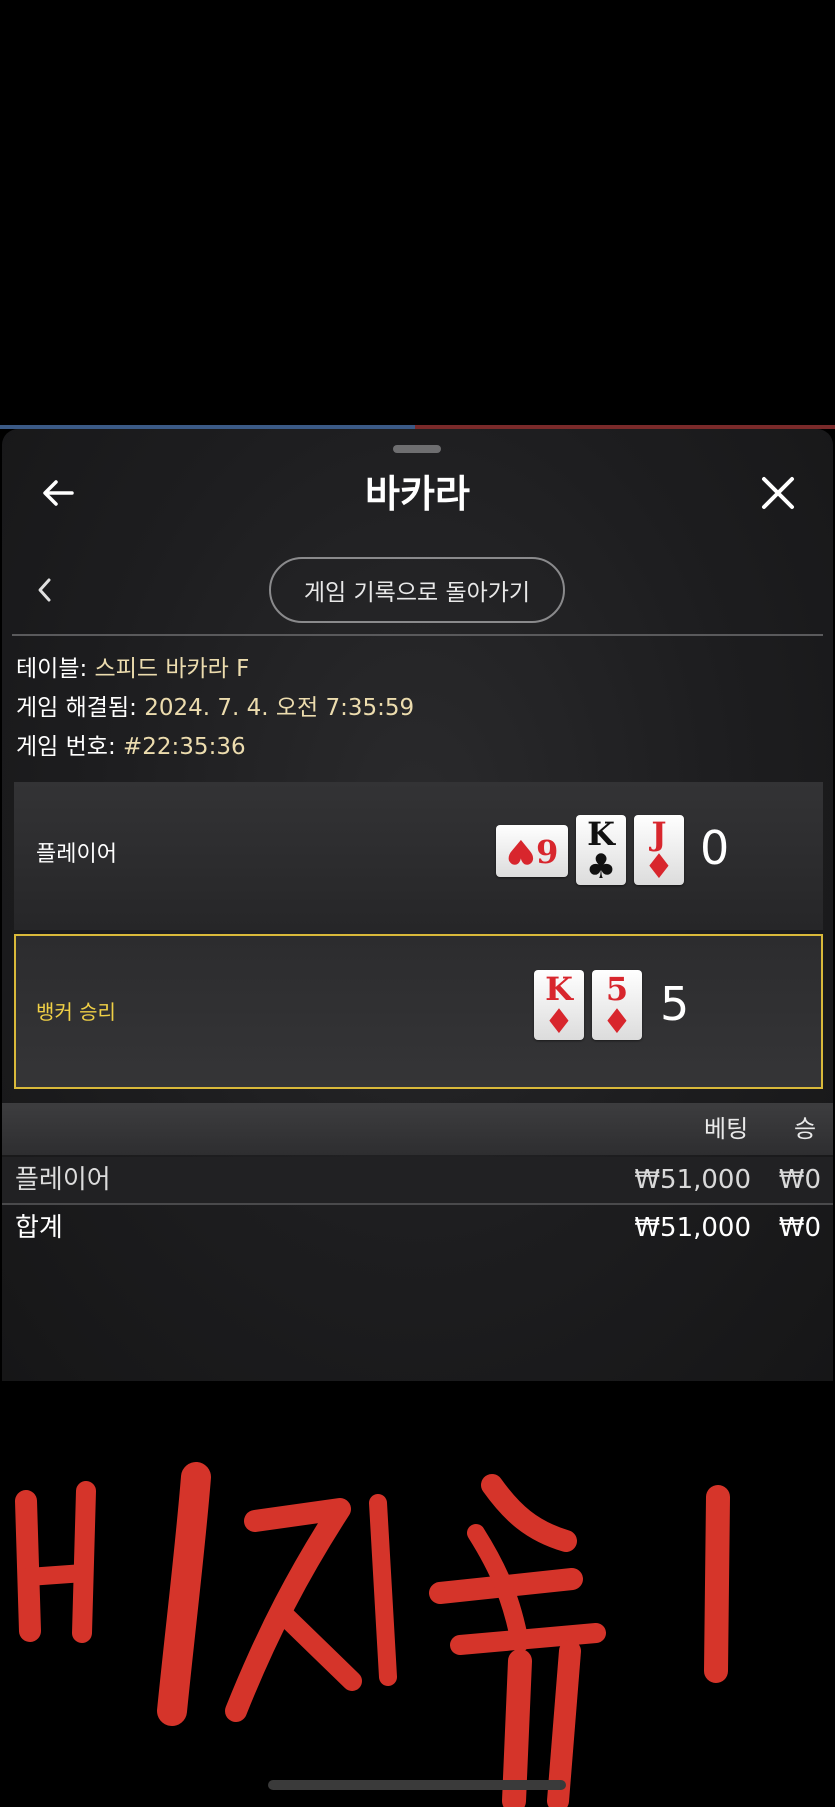 The height and width of the screenshot is (1807, 835). I want to click on win-amount: ₩0, so click(799, 1180).